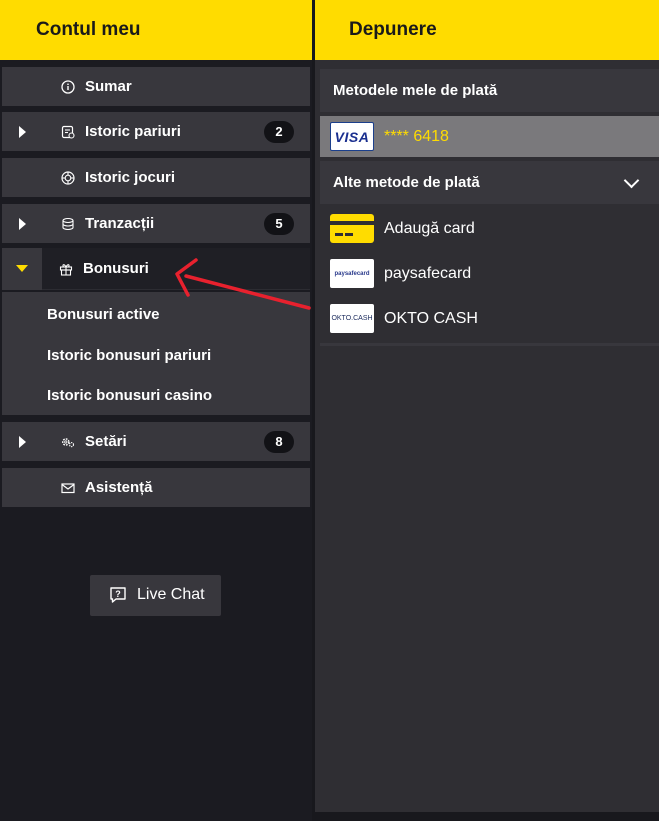 Image resolution: width=659 pixels, height=821 pixels. What do you see at coordinates (120, 223) in the screenshot?
I see `menu-label-transactions: Tranzacții` at bounding box center [120, 223].